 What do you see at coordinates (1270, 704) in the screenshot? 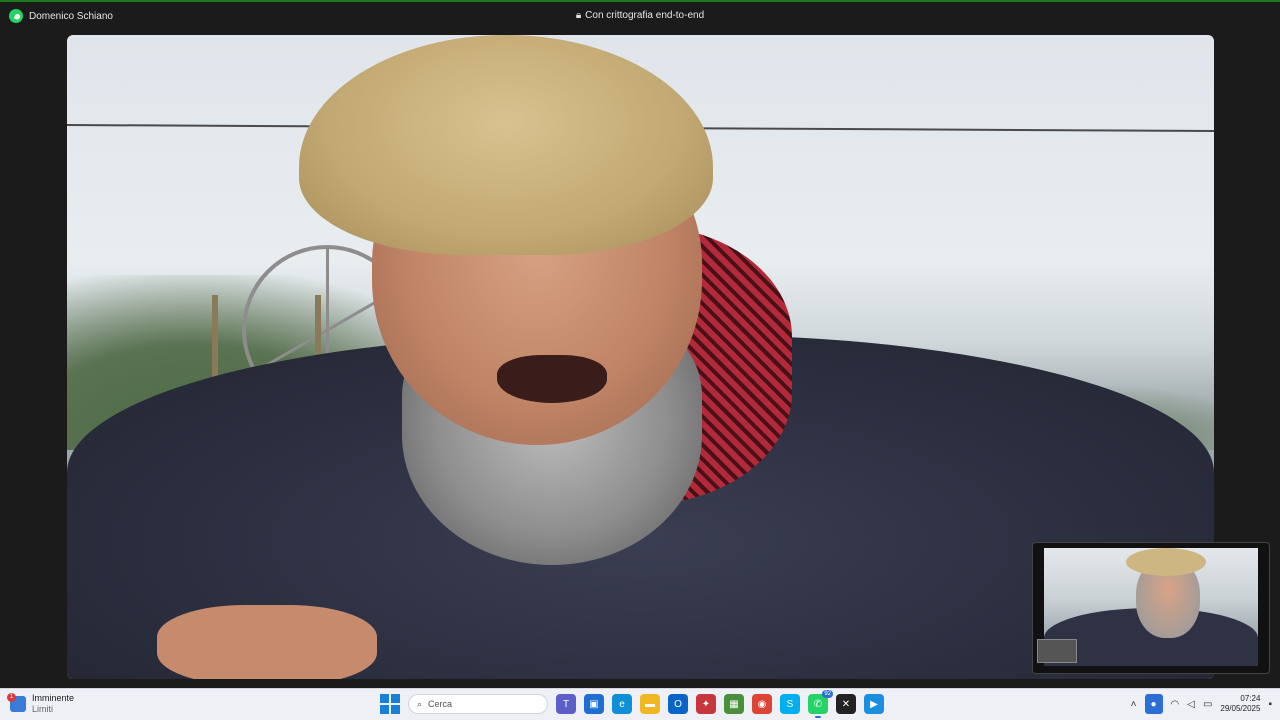
I see `notifications-icon: ▪` at bounding box center [1270, 704].